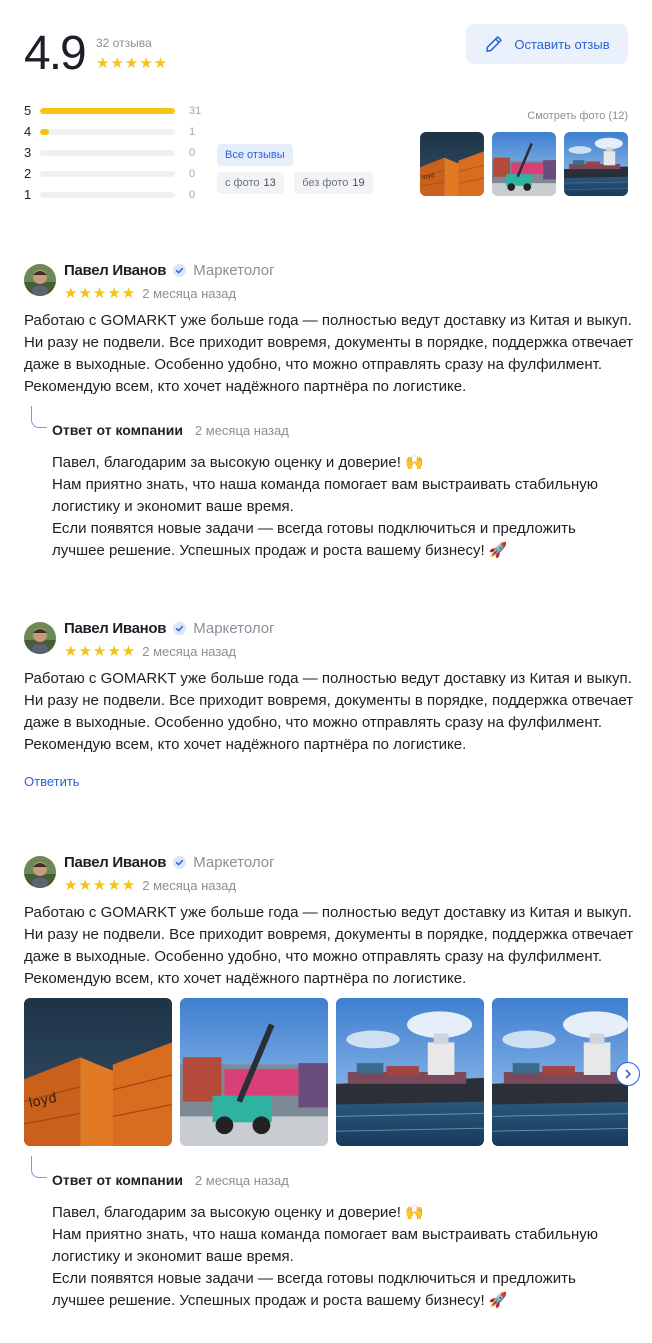 The height and width of the screenshot is (1343, 652). I want to click on filter-with-photo-count: 13, so click(269, 183).